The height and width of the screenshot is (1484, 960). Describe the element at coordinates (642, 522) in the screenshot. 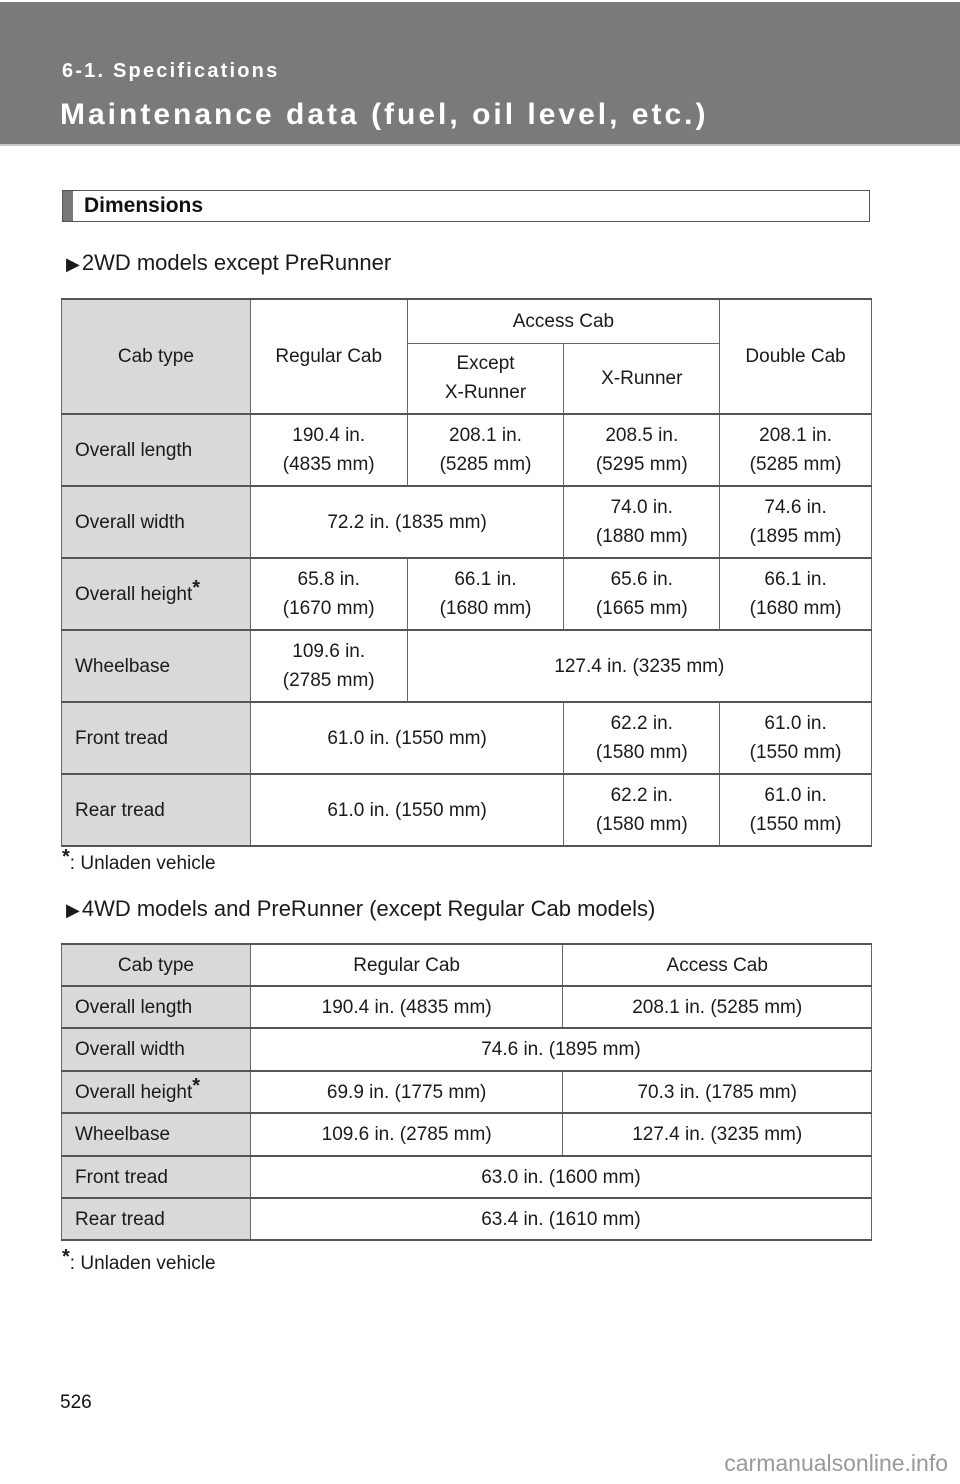

I see `cell: 74.0 in. (1880 mm)` at that location.